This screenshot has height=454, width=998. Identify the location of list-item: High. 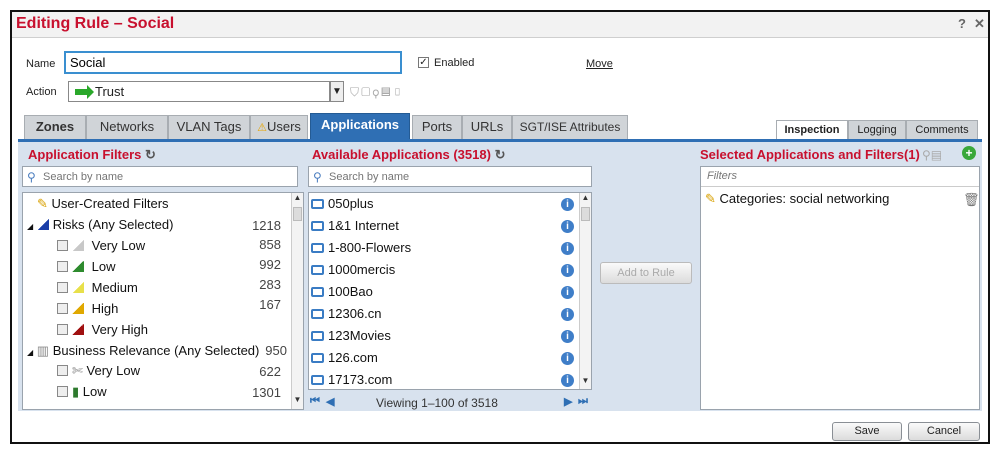
(87, 308).